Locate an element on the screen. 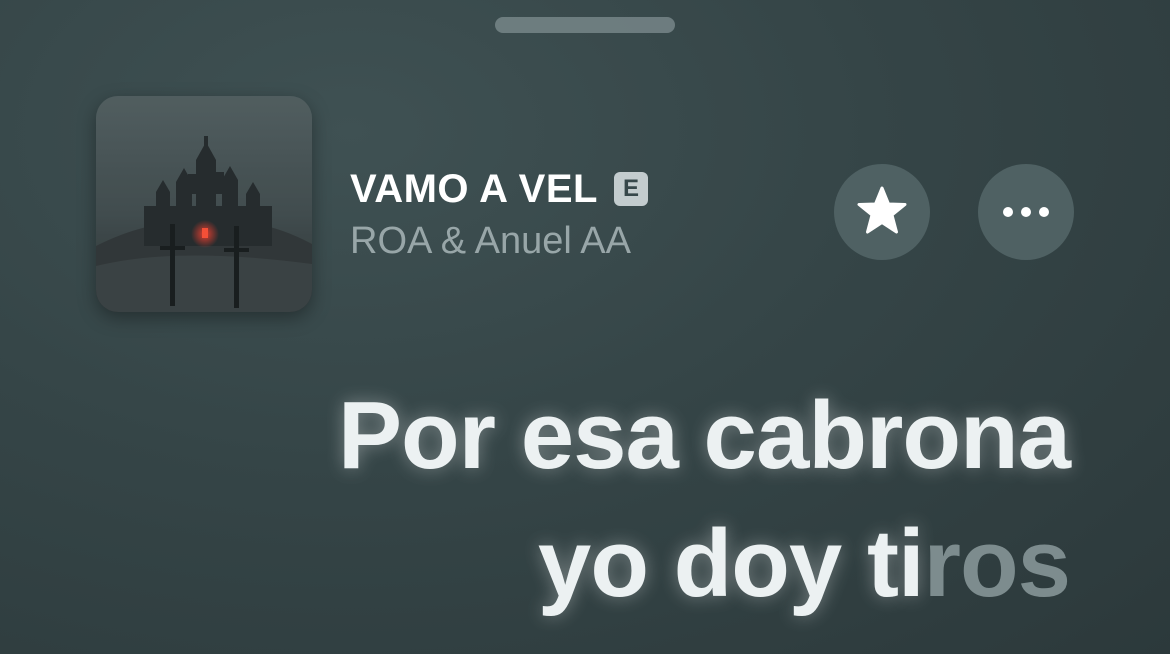 This screenshot has width=1170, height=654. more-options-button is located at coordinates (1026, 212).